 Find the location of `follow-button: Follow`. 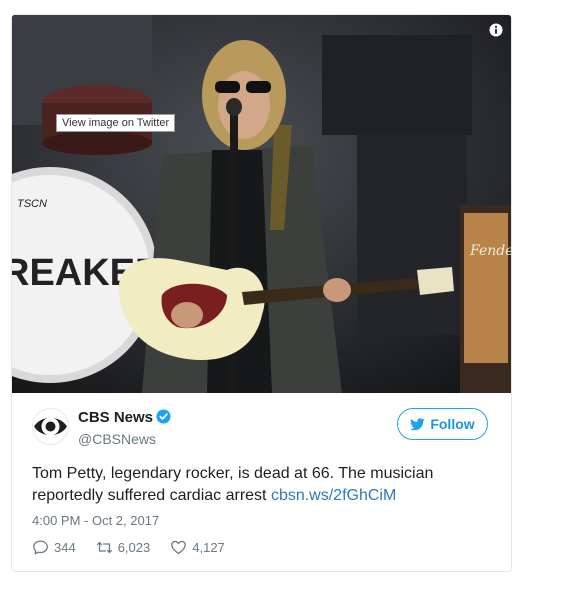

follow-button: Follow is located at coordinates (442, 424).